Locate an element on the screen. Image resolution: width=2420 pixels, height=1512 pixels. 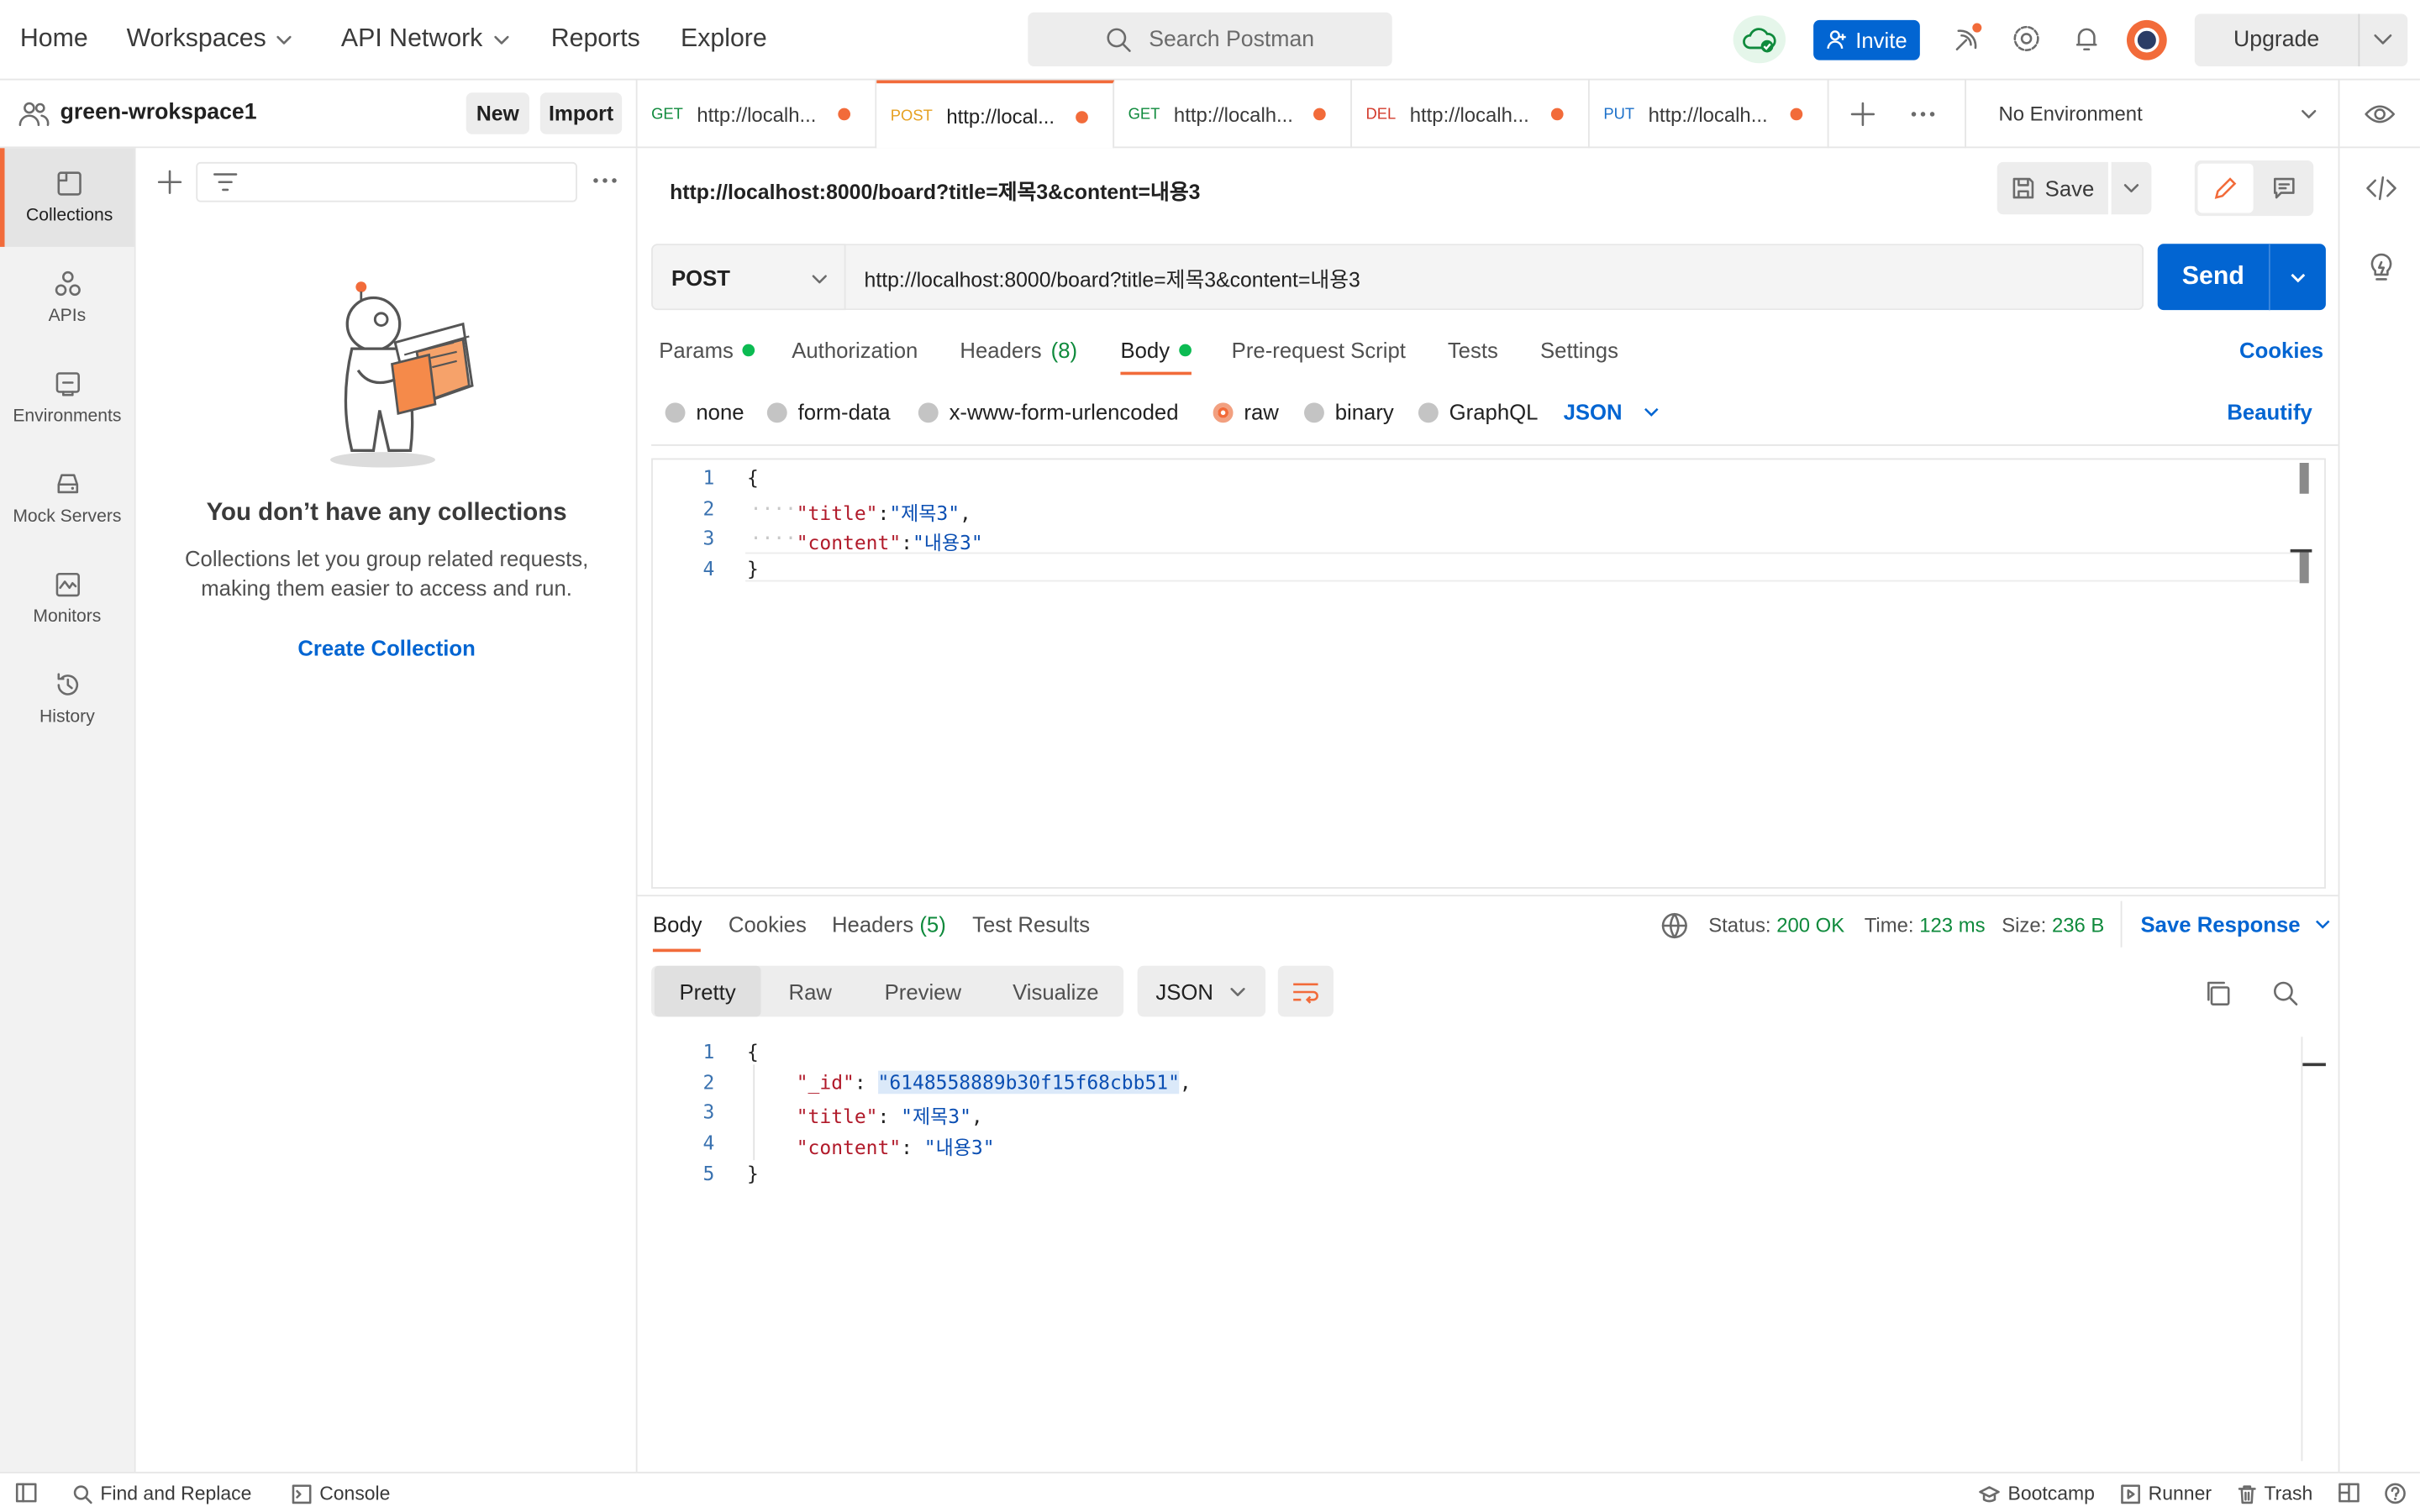
body-type-urlencoded: x-www-form-urlencoded is located at coordinates (1048, 412).